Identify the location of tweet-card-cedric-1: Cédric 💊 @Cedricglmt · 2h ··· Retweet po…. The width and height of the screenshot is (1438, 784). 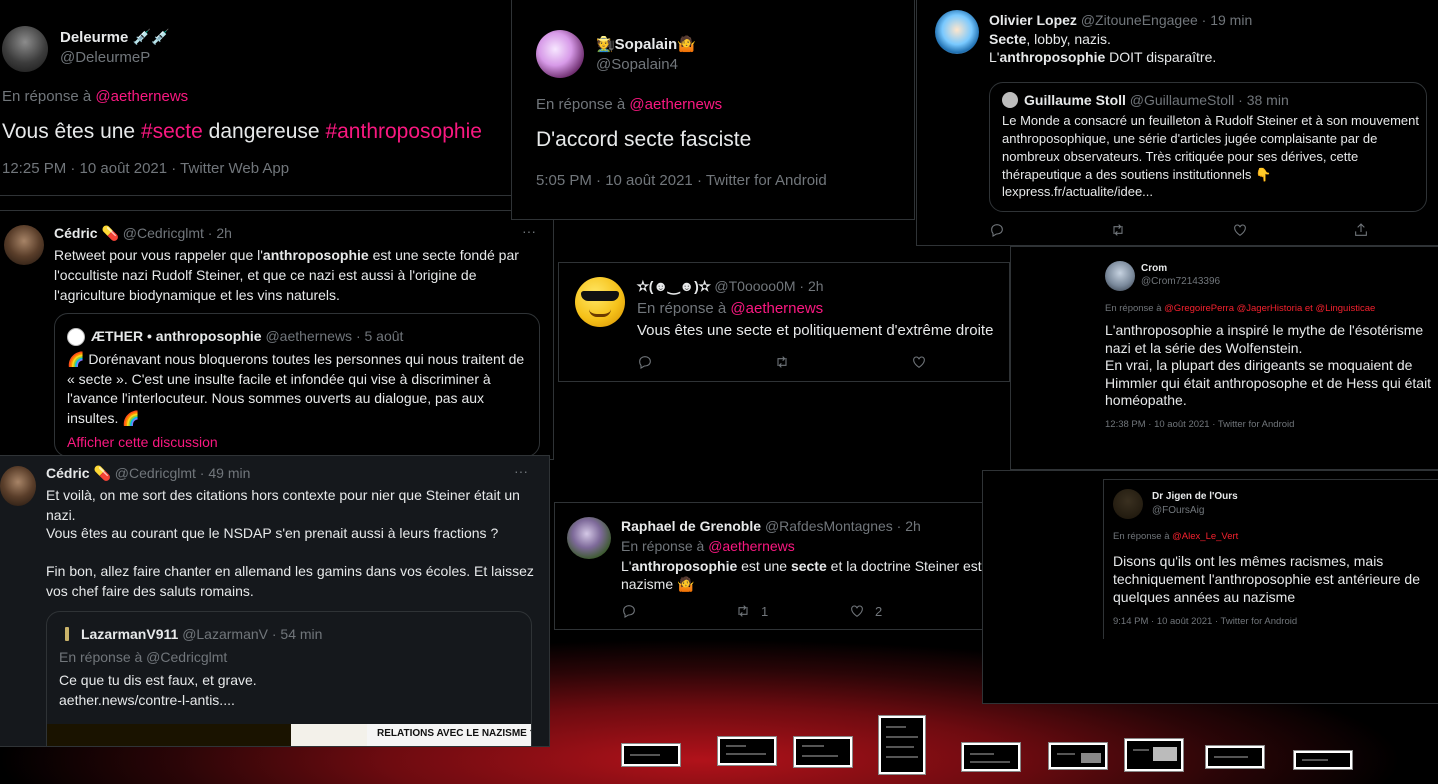
(277, 335).